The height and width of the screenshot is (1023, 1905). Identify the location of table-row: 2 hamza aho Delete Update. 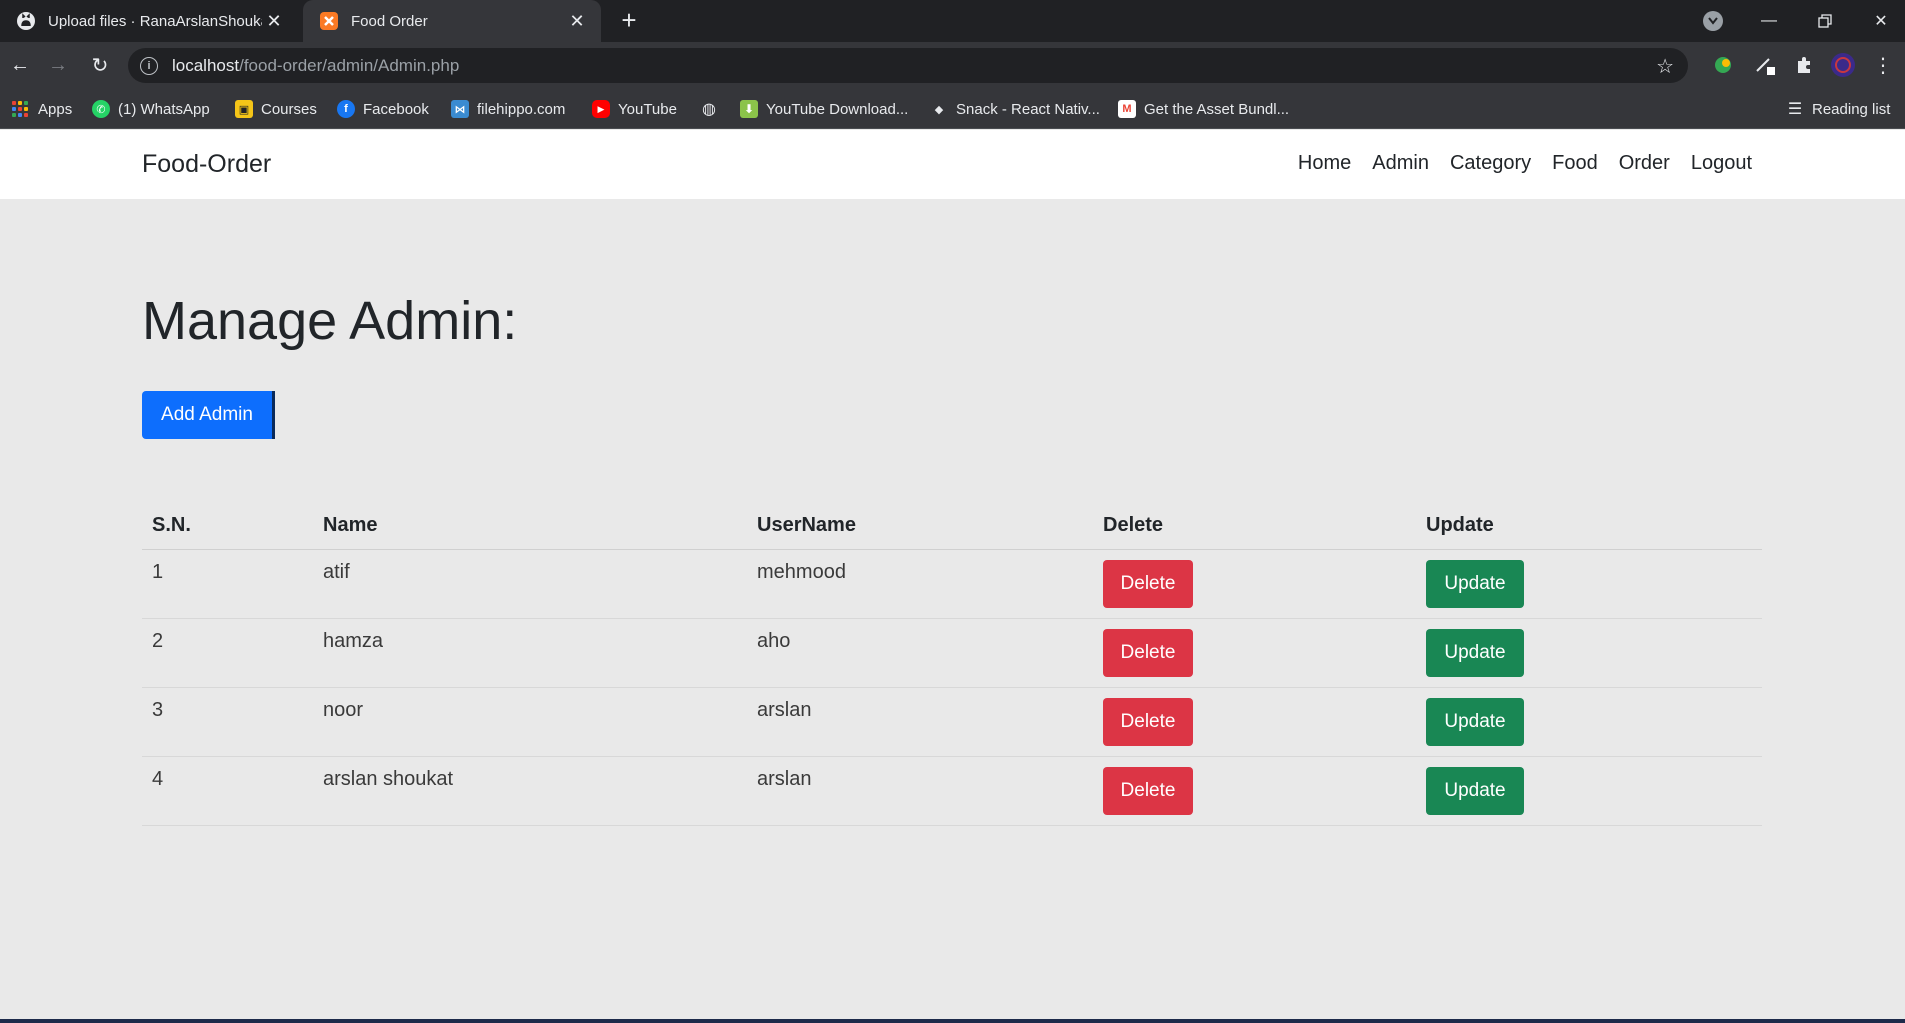
(952, 653).